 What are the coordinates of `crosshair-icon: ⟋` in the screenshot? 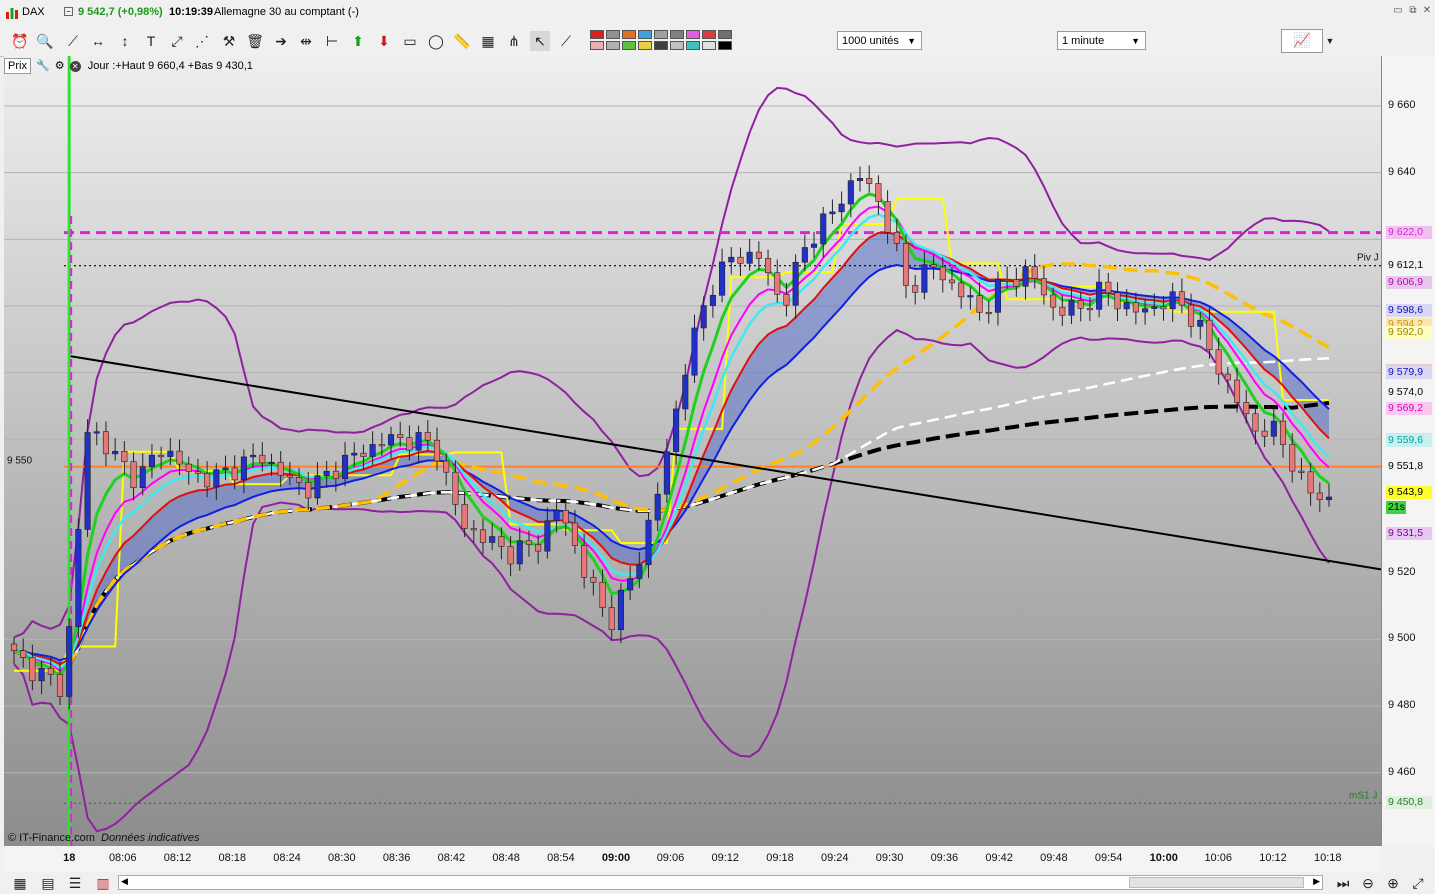 It's located at (566, 41).